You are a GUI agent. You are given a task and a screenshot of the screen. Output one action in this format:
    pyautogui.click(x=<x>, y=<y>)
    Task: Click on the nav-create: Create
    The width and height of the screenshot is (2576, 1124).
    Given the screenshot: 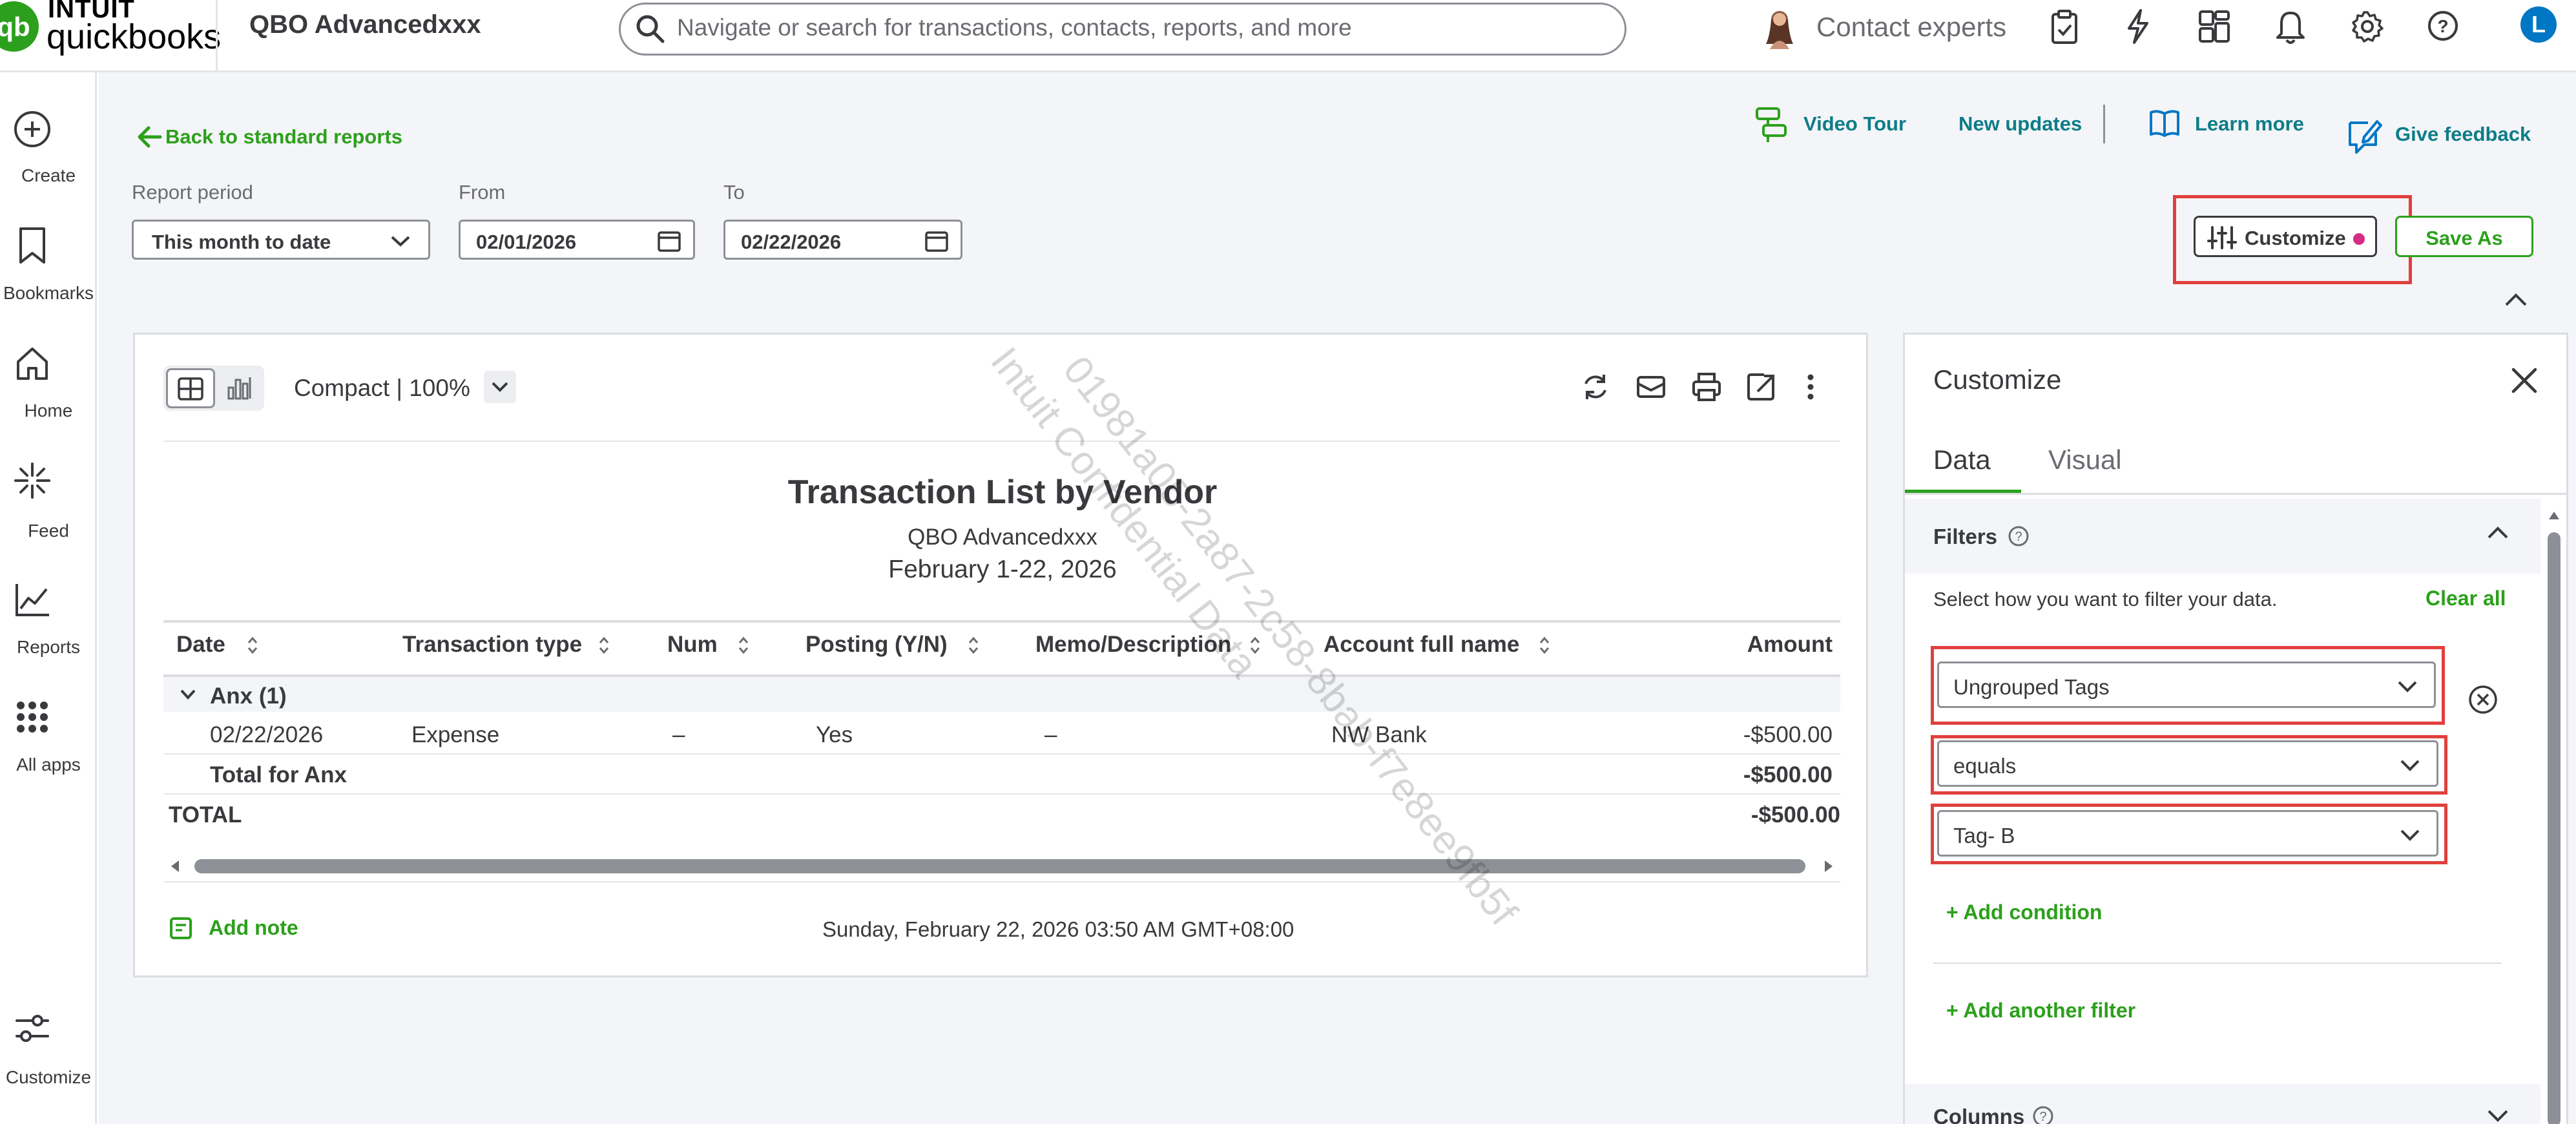 What is the action you would take?
    pyautogui.click(x=48, y=175)
    